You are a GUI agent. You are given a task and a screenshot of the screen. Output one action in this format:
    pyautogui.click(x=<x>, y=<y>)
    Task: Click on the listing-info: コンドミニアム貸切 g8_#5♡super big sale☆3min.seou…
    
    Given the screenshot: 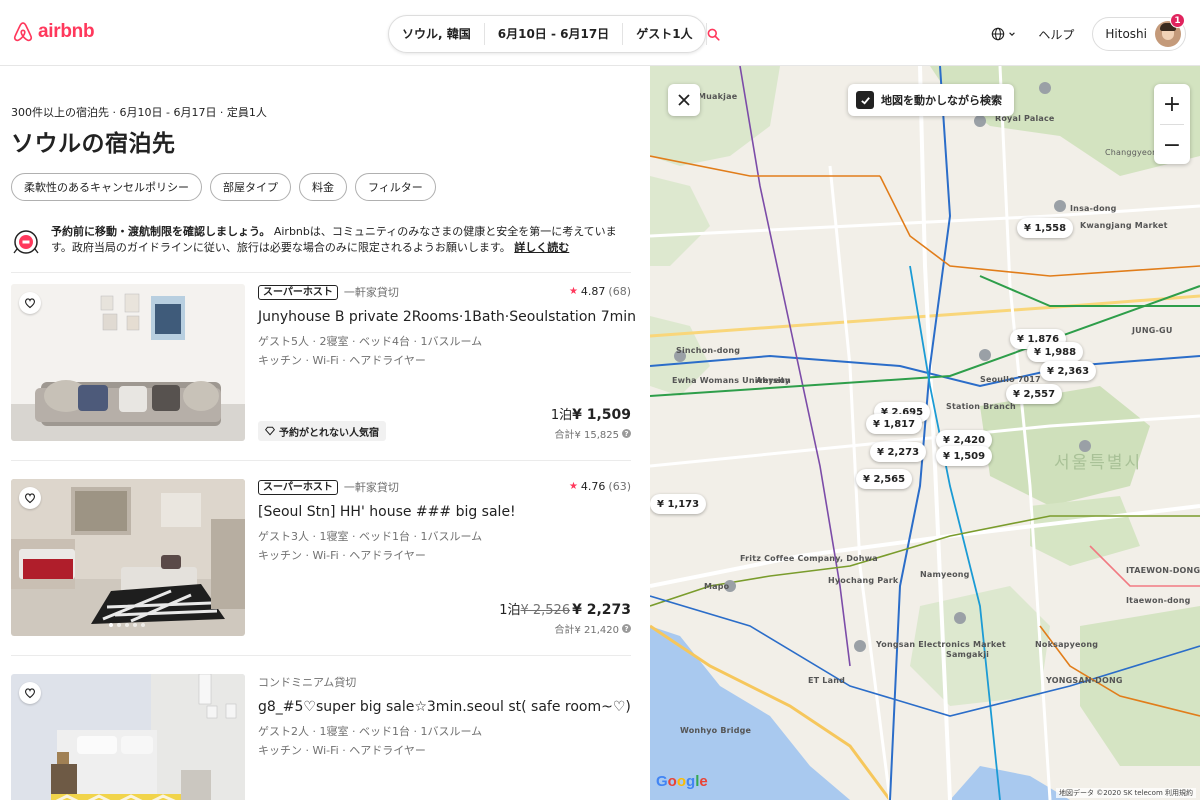 What is the action you would take?
    pyautogui.click(x=444, y=737)
    